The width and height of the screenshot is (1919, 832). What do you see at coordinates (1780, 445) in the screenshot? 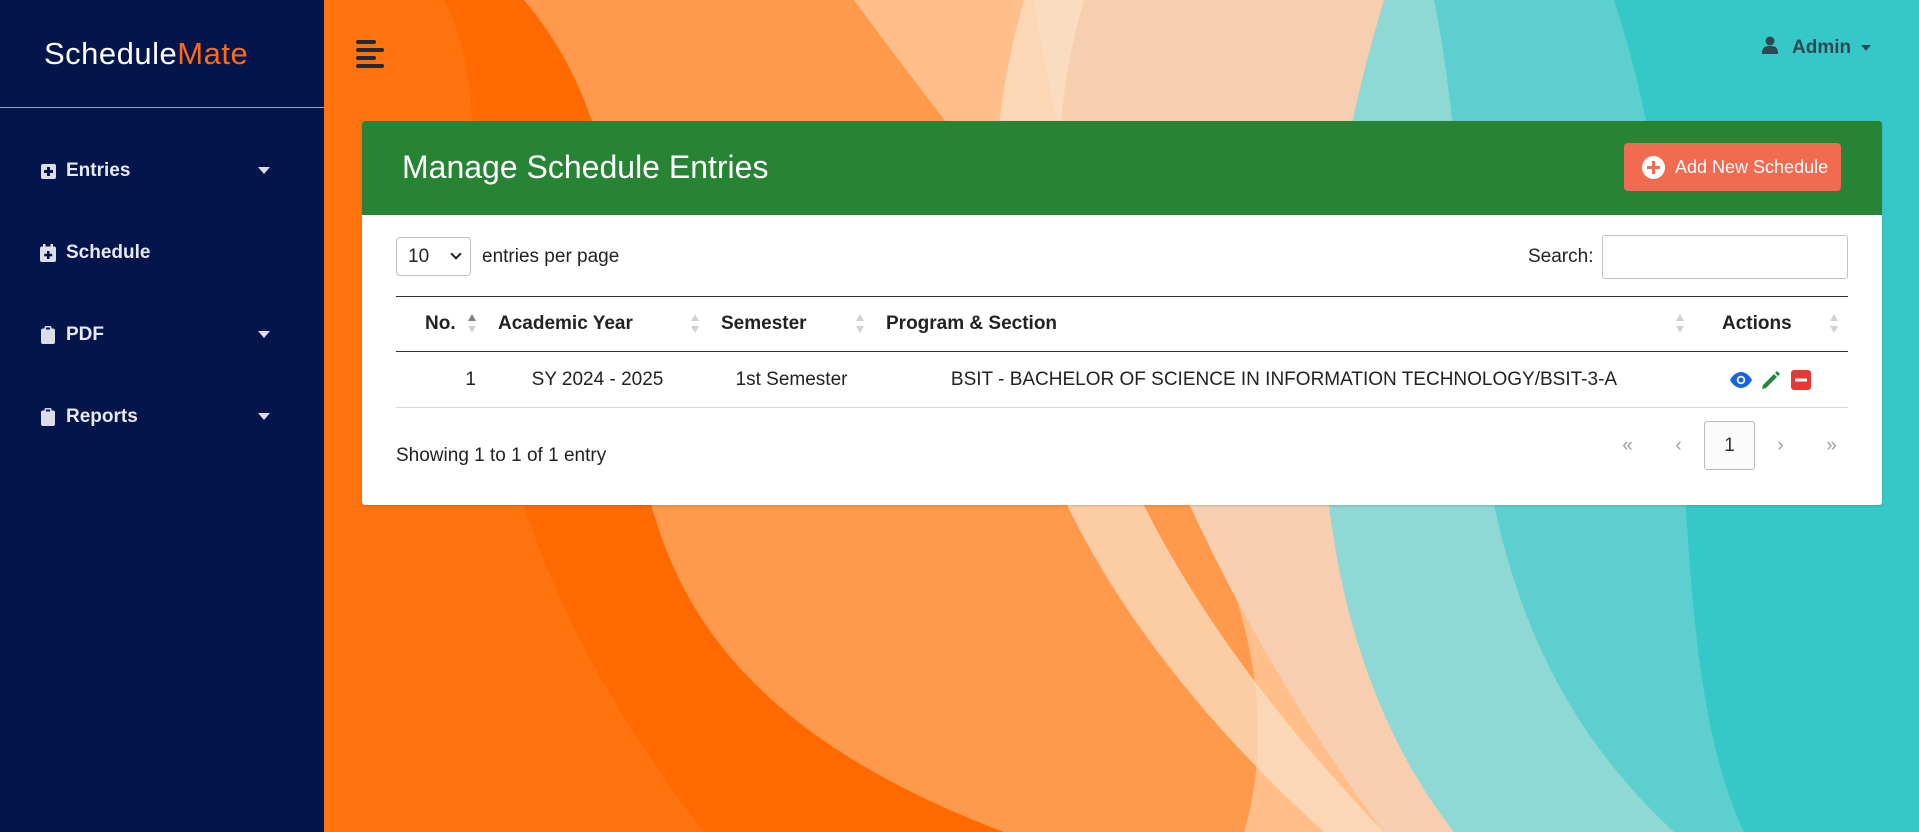
I see `next-page-button: ›` at bounding box center [1780, 445].